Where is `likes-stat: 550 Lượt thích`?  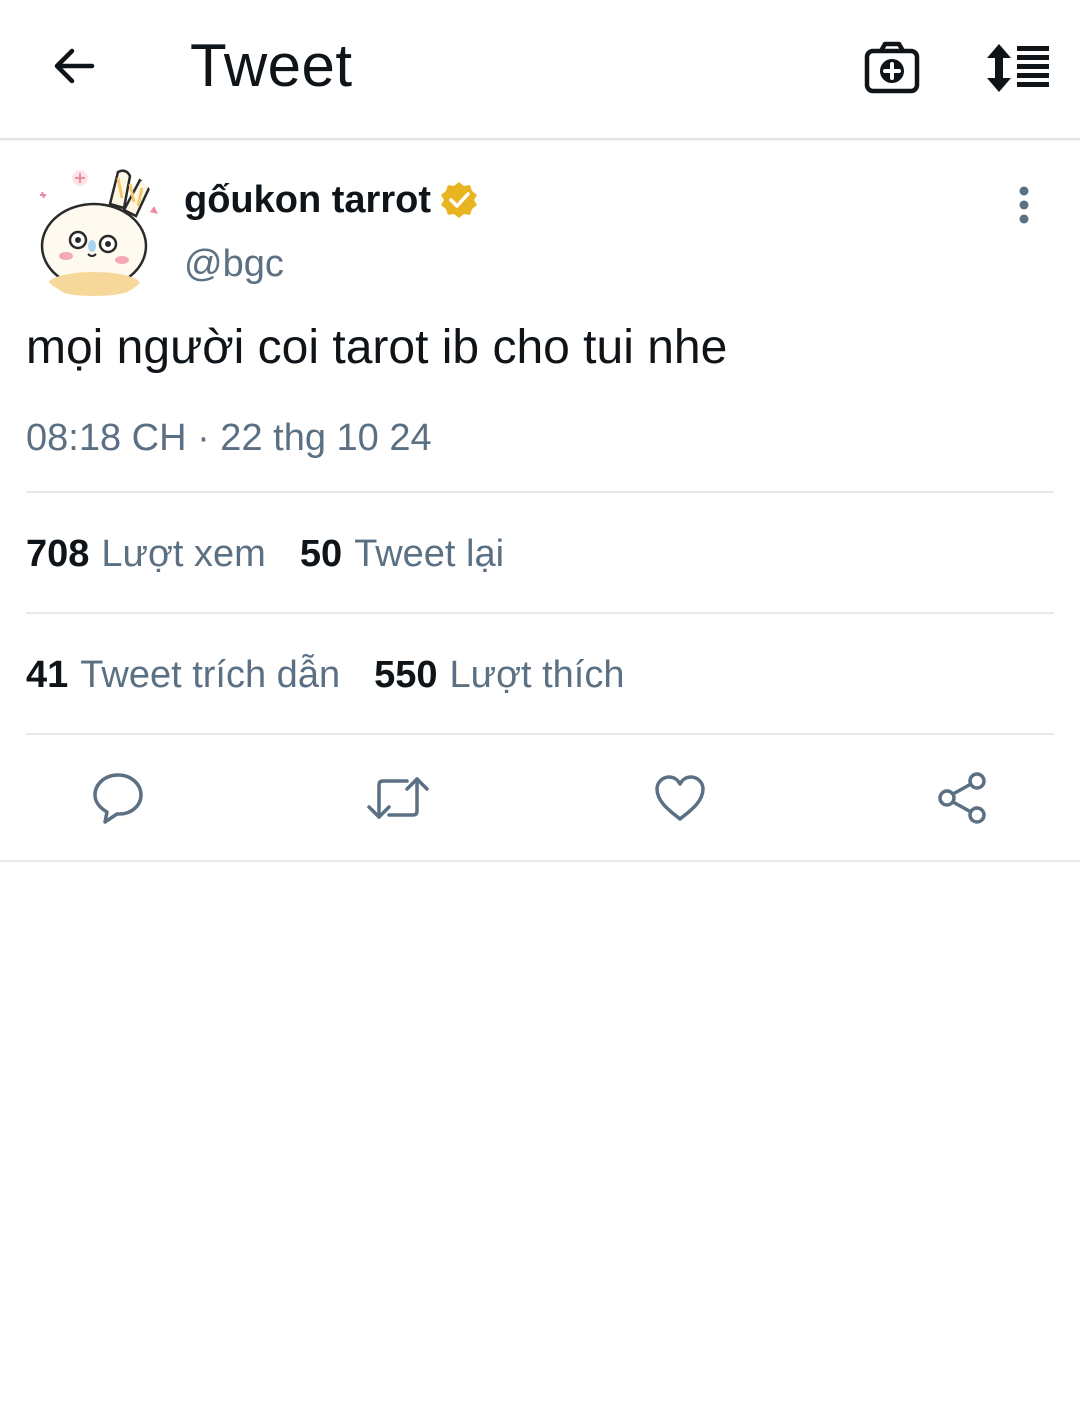
likes-stat: 550 Lượt thích is located at coordinates (499, 675).